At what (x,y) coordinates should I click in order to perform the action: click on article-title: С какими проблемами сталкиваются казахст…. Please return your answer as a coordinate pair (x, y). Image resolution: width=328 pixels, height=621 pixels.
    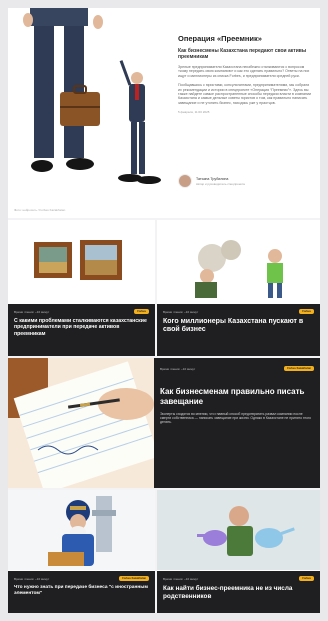
    Looking at the image, I should click on (80, 327).